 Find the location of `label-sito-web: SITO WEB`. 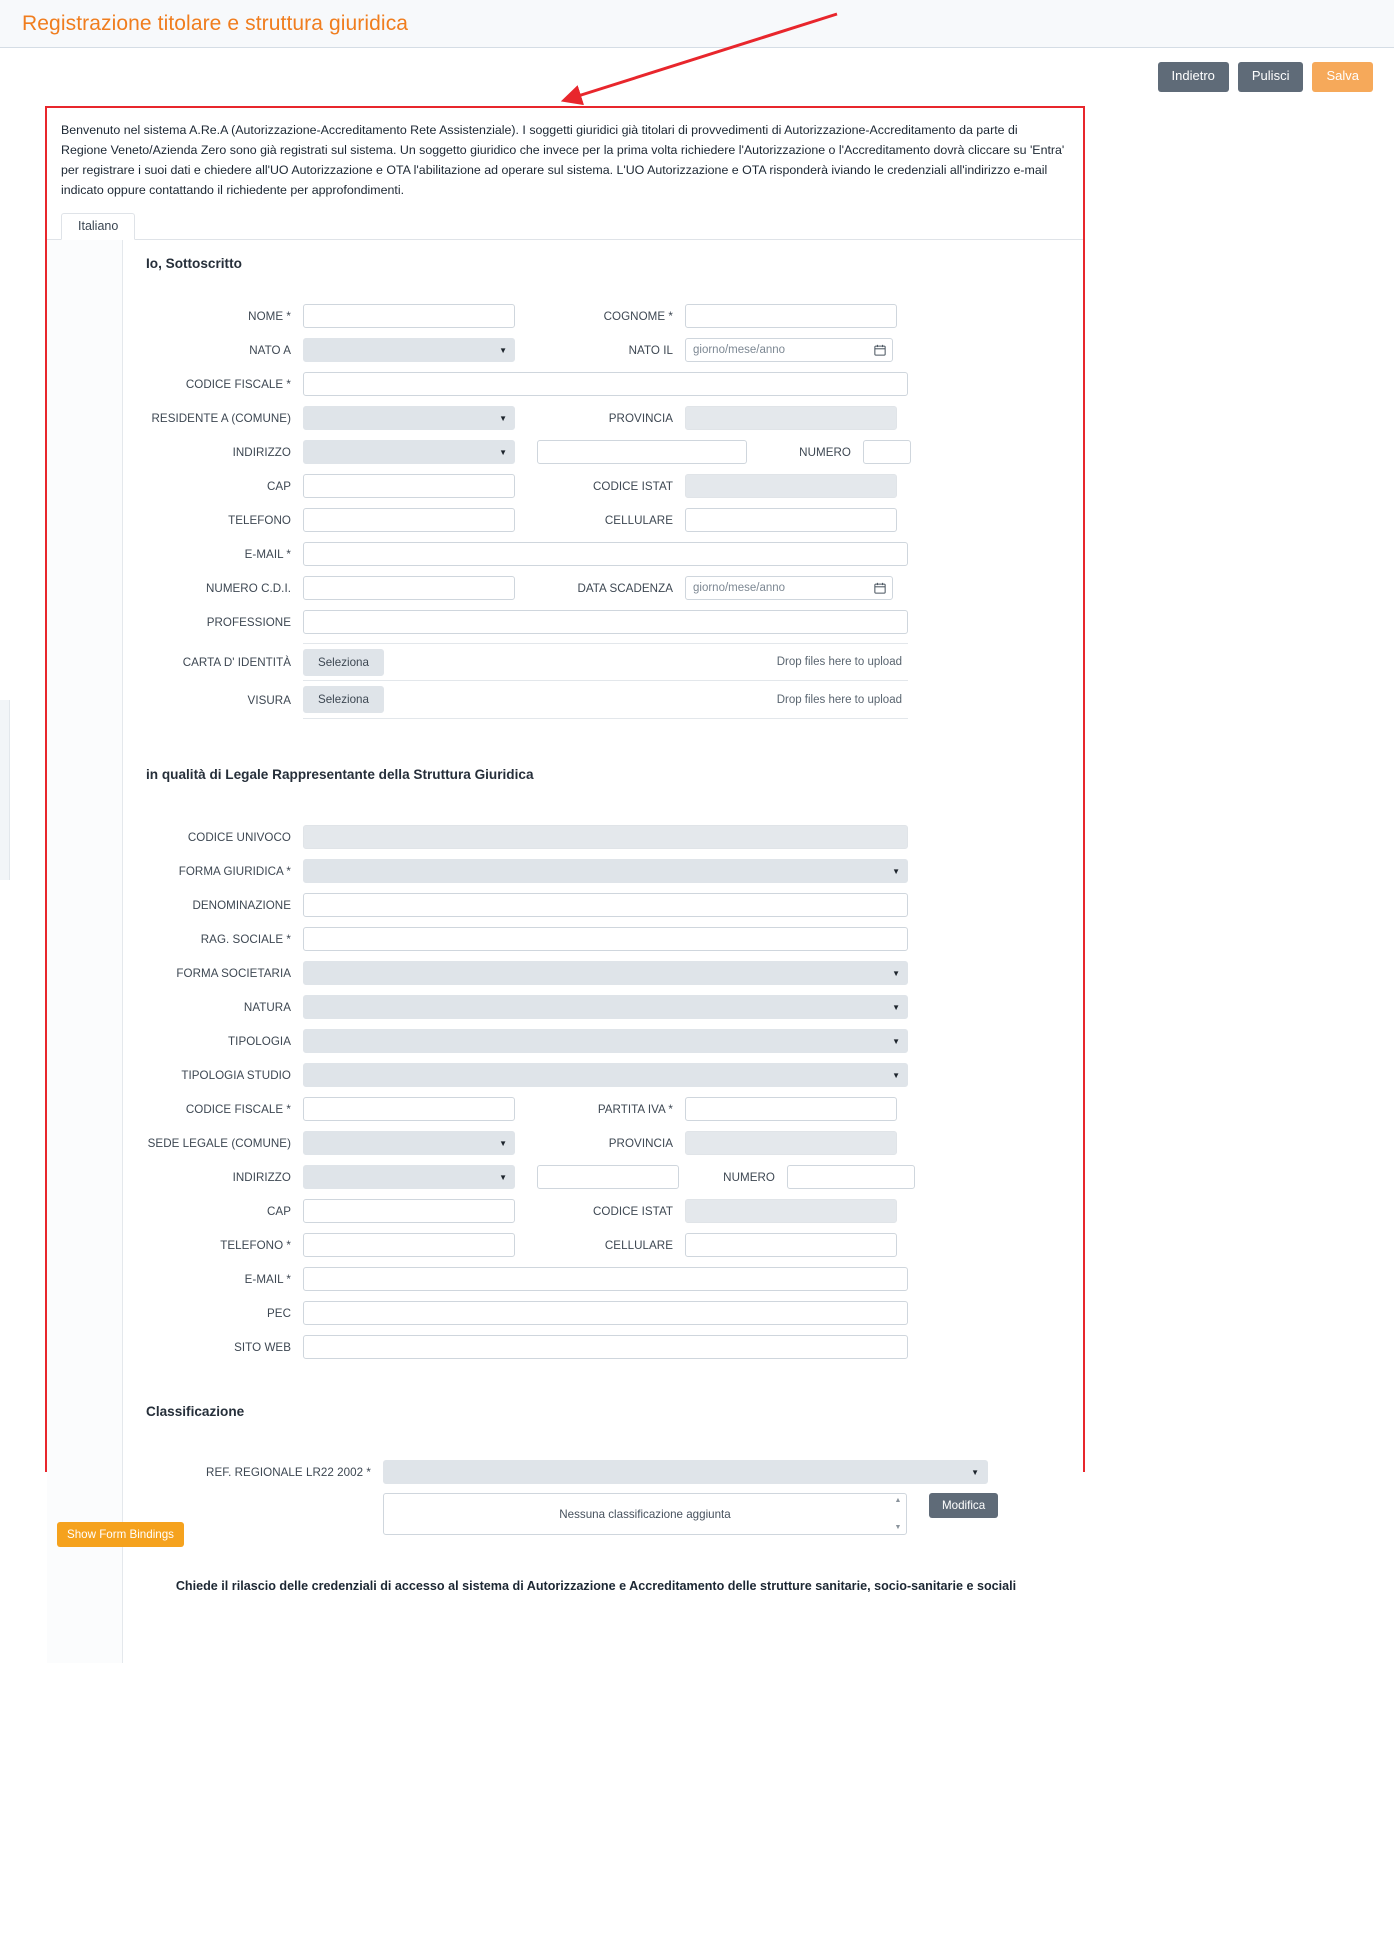

label-sito-web: SITO WEB is located at coordinates (262, 1347).